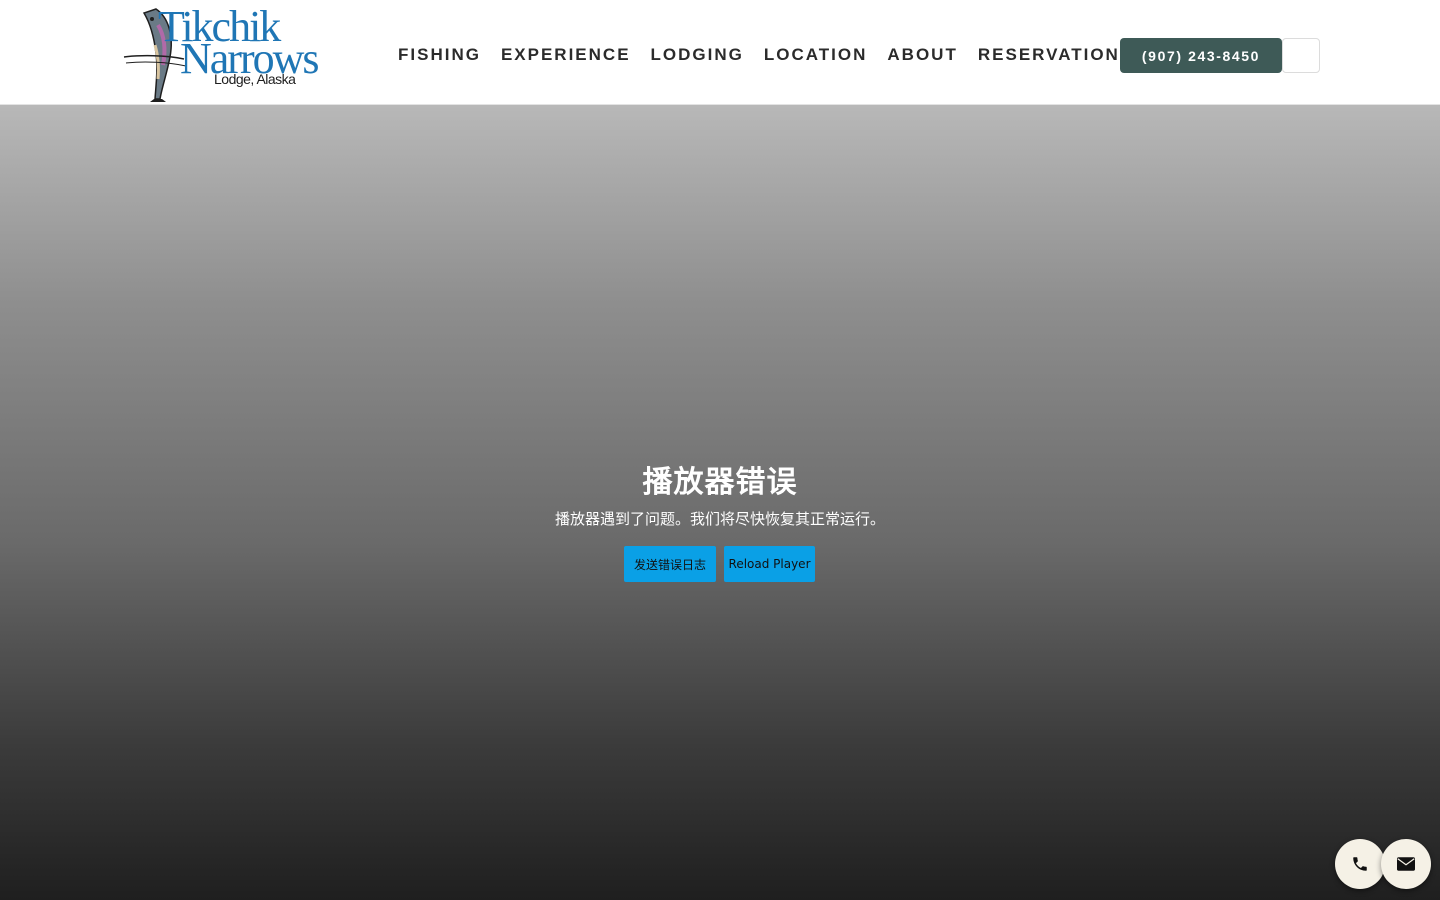 The image size is (1440, 900). What do you see at coordinates (697, 55) in the screenshot?
I see `nav-item-lodging: LODGING` at bounding box center [697, 55].